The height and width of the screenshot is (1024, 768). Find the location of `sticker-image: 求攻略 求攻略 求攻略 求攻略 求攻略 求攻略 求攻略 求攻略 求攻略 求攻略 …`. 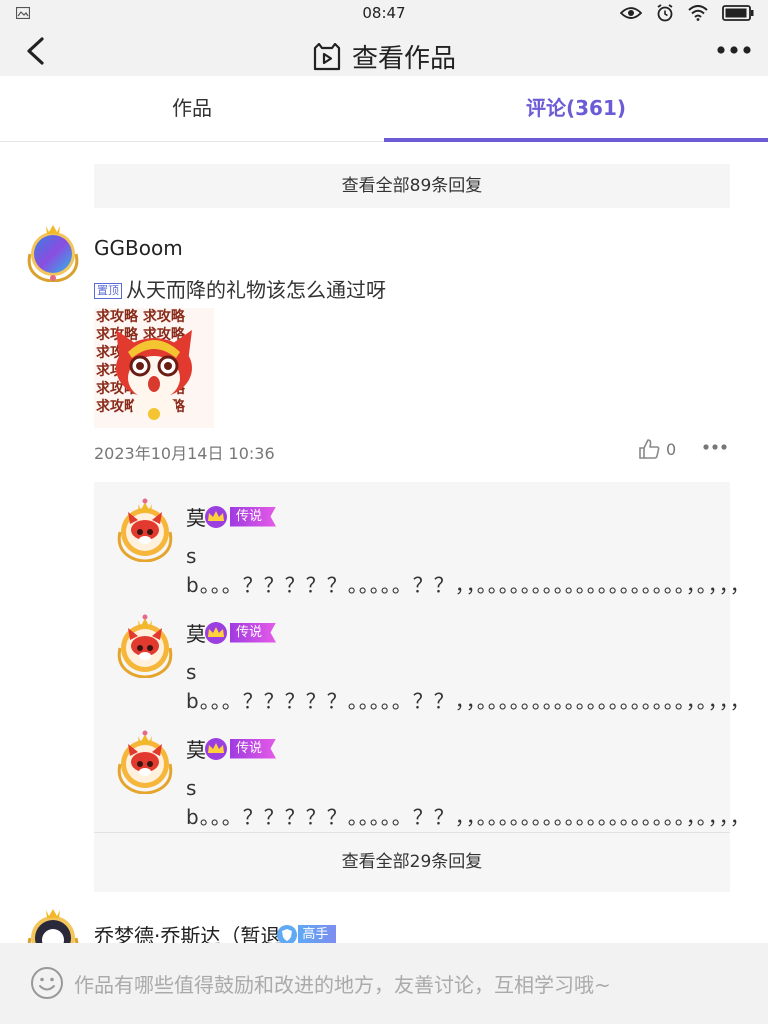

sticker-image: 求攻略 求攻略 求攻略 求攻略 求攻略 求攻略 求攻略 求攻略 求攻略 求攻略 … is located at coordinates (154, 368).